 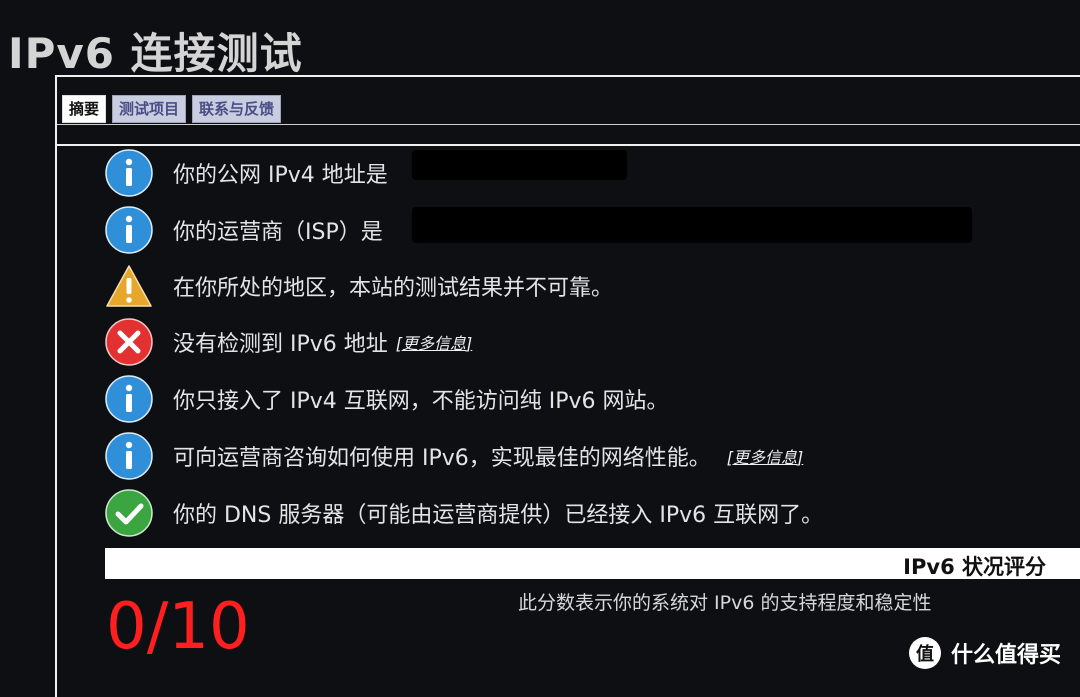 What do you see at coordinates (925, 653) in the screenshot?
I see `watermark-logo-icon: 值` at bounding box center [925, 653].